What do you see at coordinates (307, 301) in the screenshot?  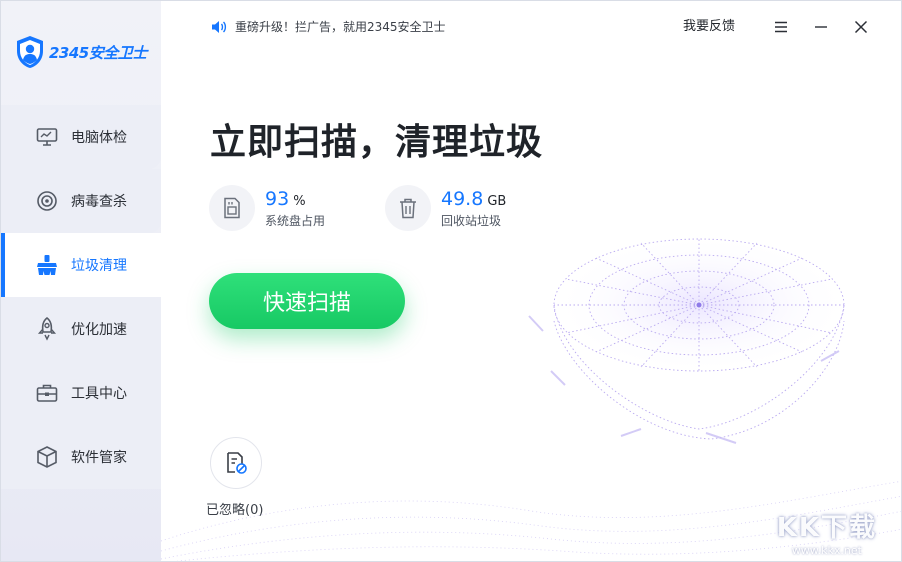 I see `quick-scan-button: 快速扫描` at bounding box center [307, 301].